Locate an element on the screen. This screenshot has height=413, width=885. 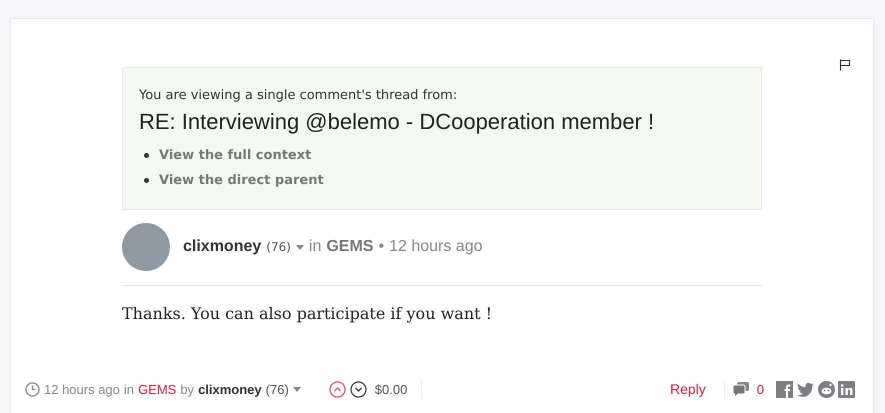
upvote-icon is located at coordinates (337, 389).